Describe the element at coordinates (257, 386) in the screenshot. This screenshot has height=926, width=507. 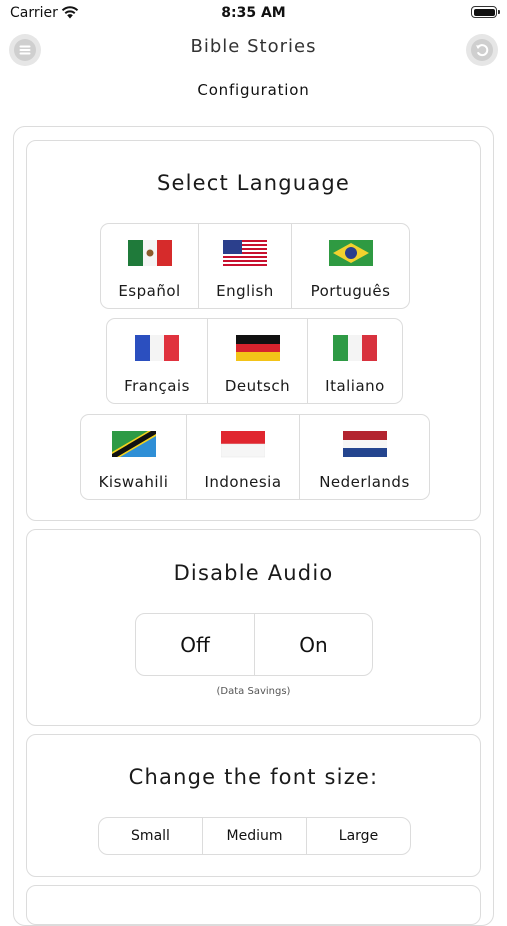
I see `language-label: Deutsch` at that location.